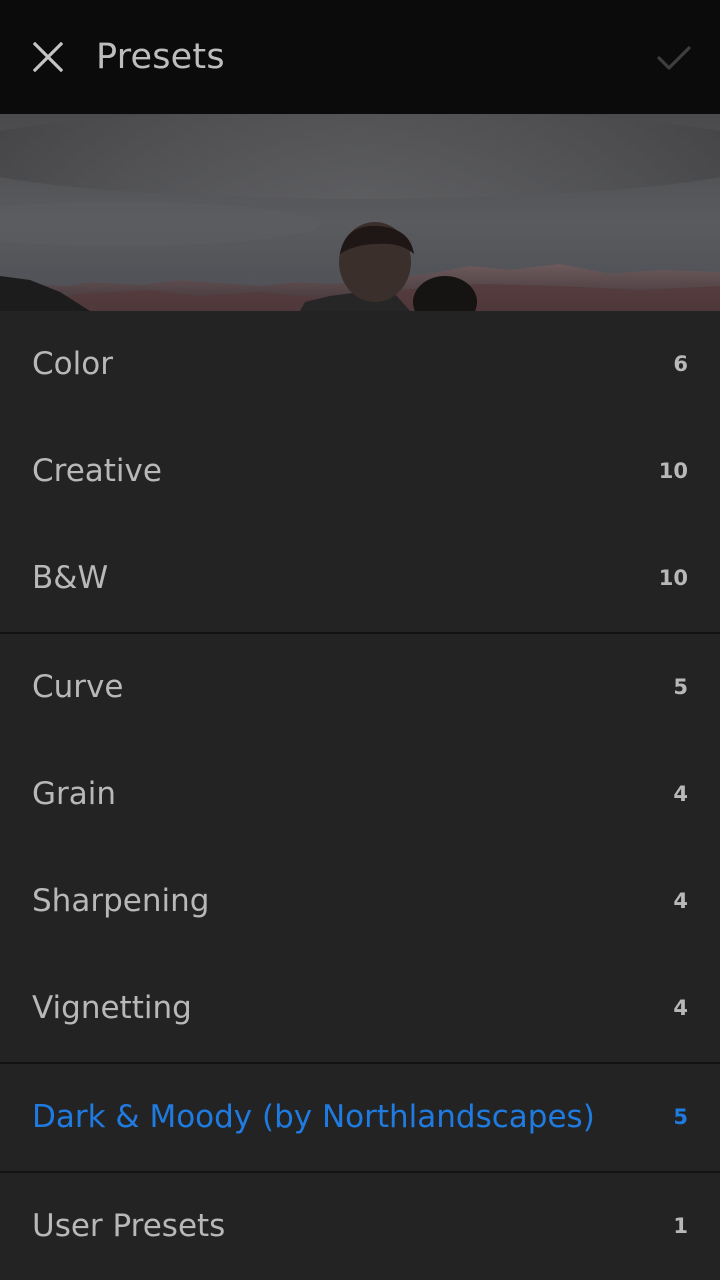 The height and width of the screenshot is (1280, 720). What do you see at coordinates (360, 364) in the screenshot?
I see `preset-row-color: Color 6` at bounding box center [360, 364].